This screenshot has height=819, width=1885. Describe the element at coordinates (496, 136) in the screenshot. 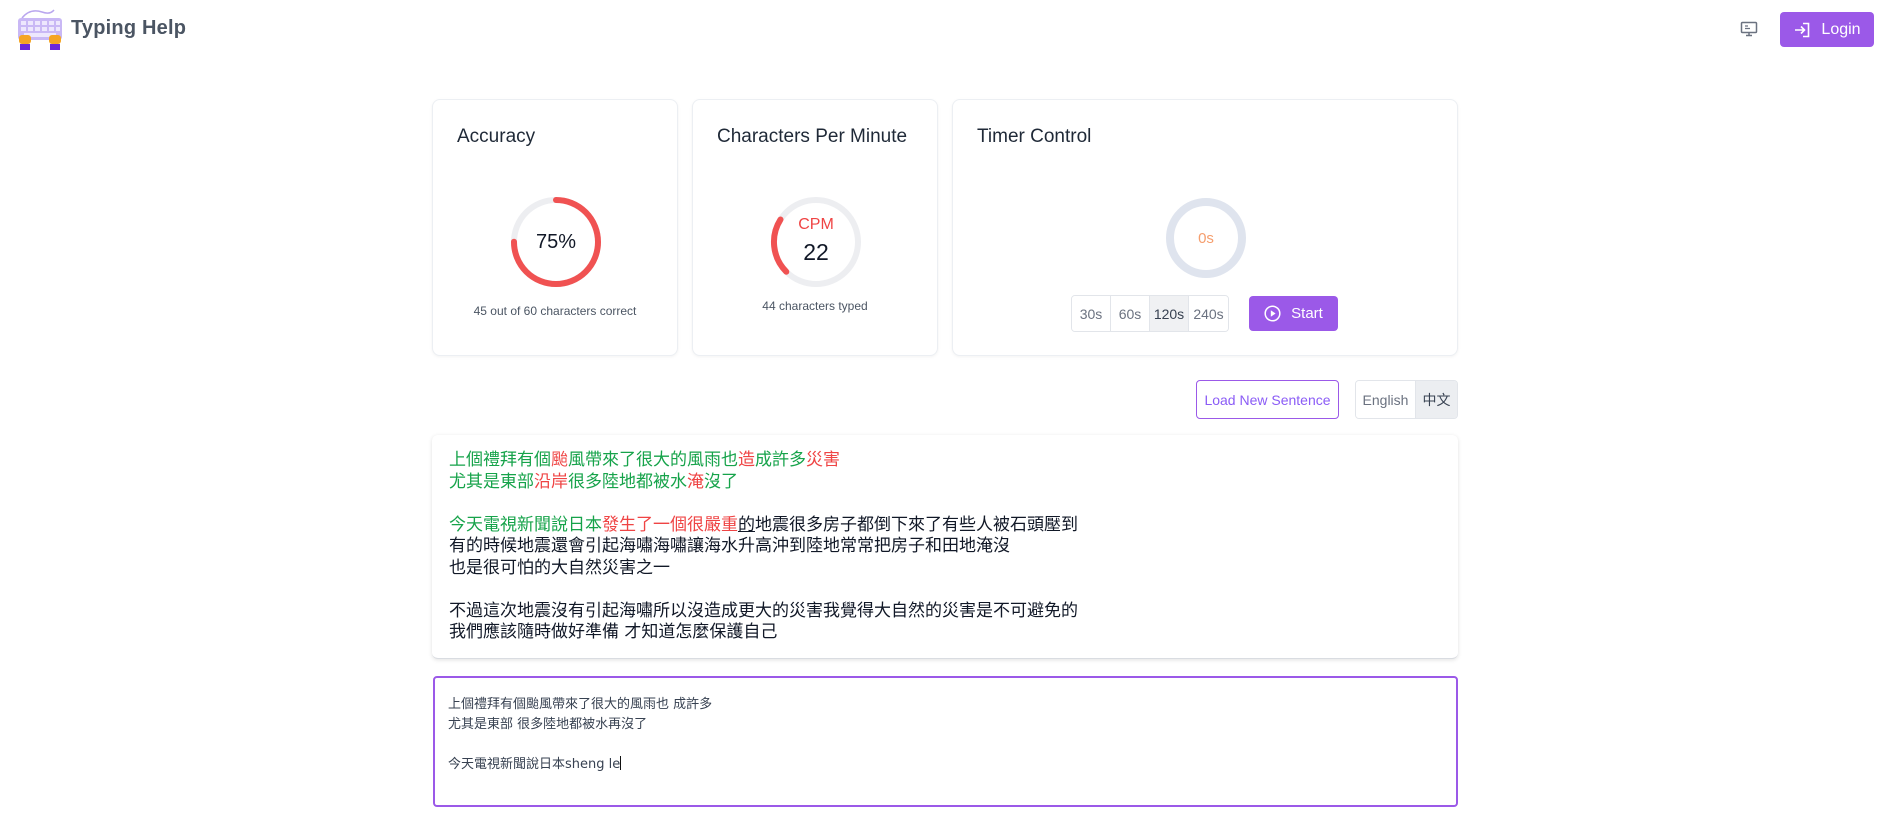

I see `accuracy-title: Accuracy` at that location.